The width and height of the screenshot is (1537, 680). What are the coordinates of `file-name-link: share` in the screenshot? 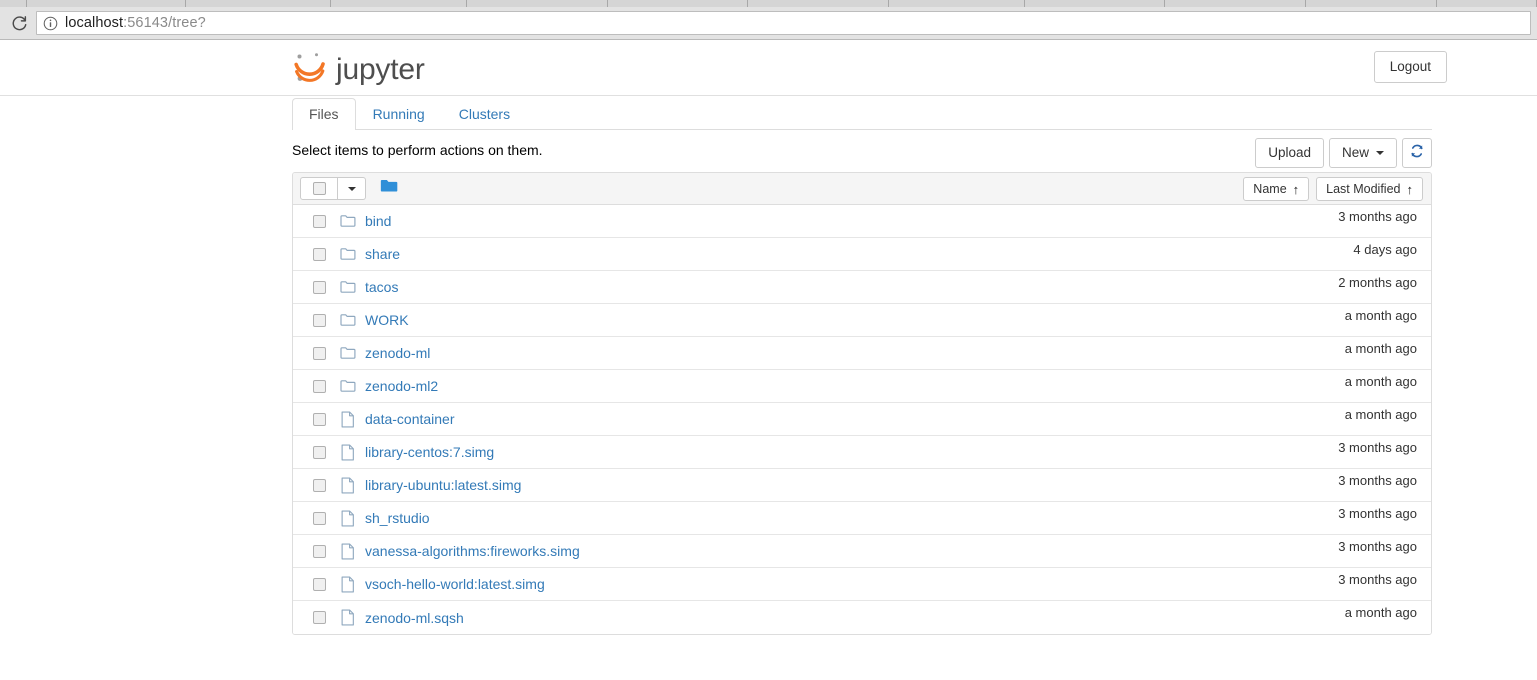 It's located at (382, 254).